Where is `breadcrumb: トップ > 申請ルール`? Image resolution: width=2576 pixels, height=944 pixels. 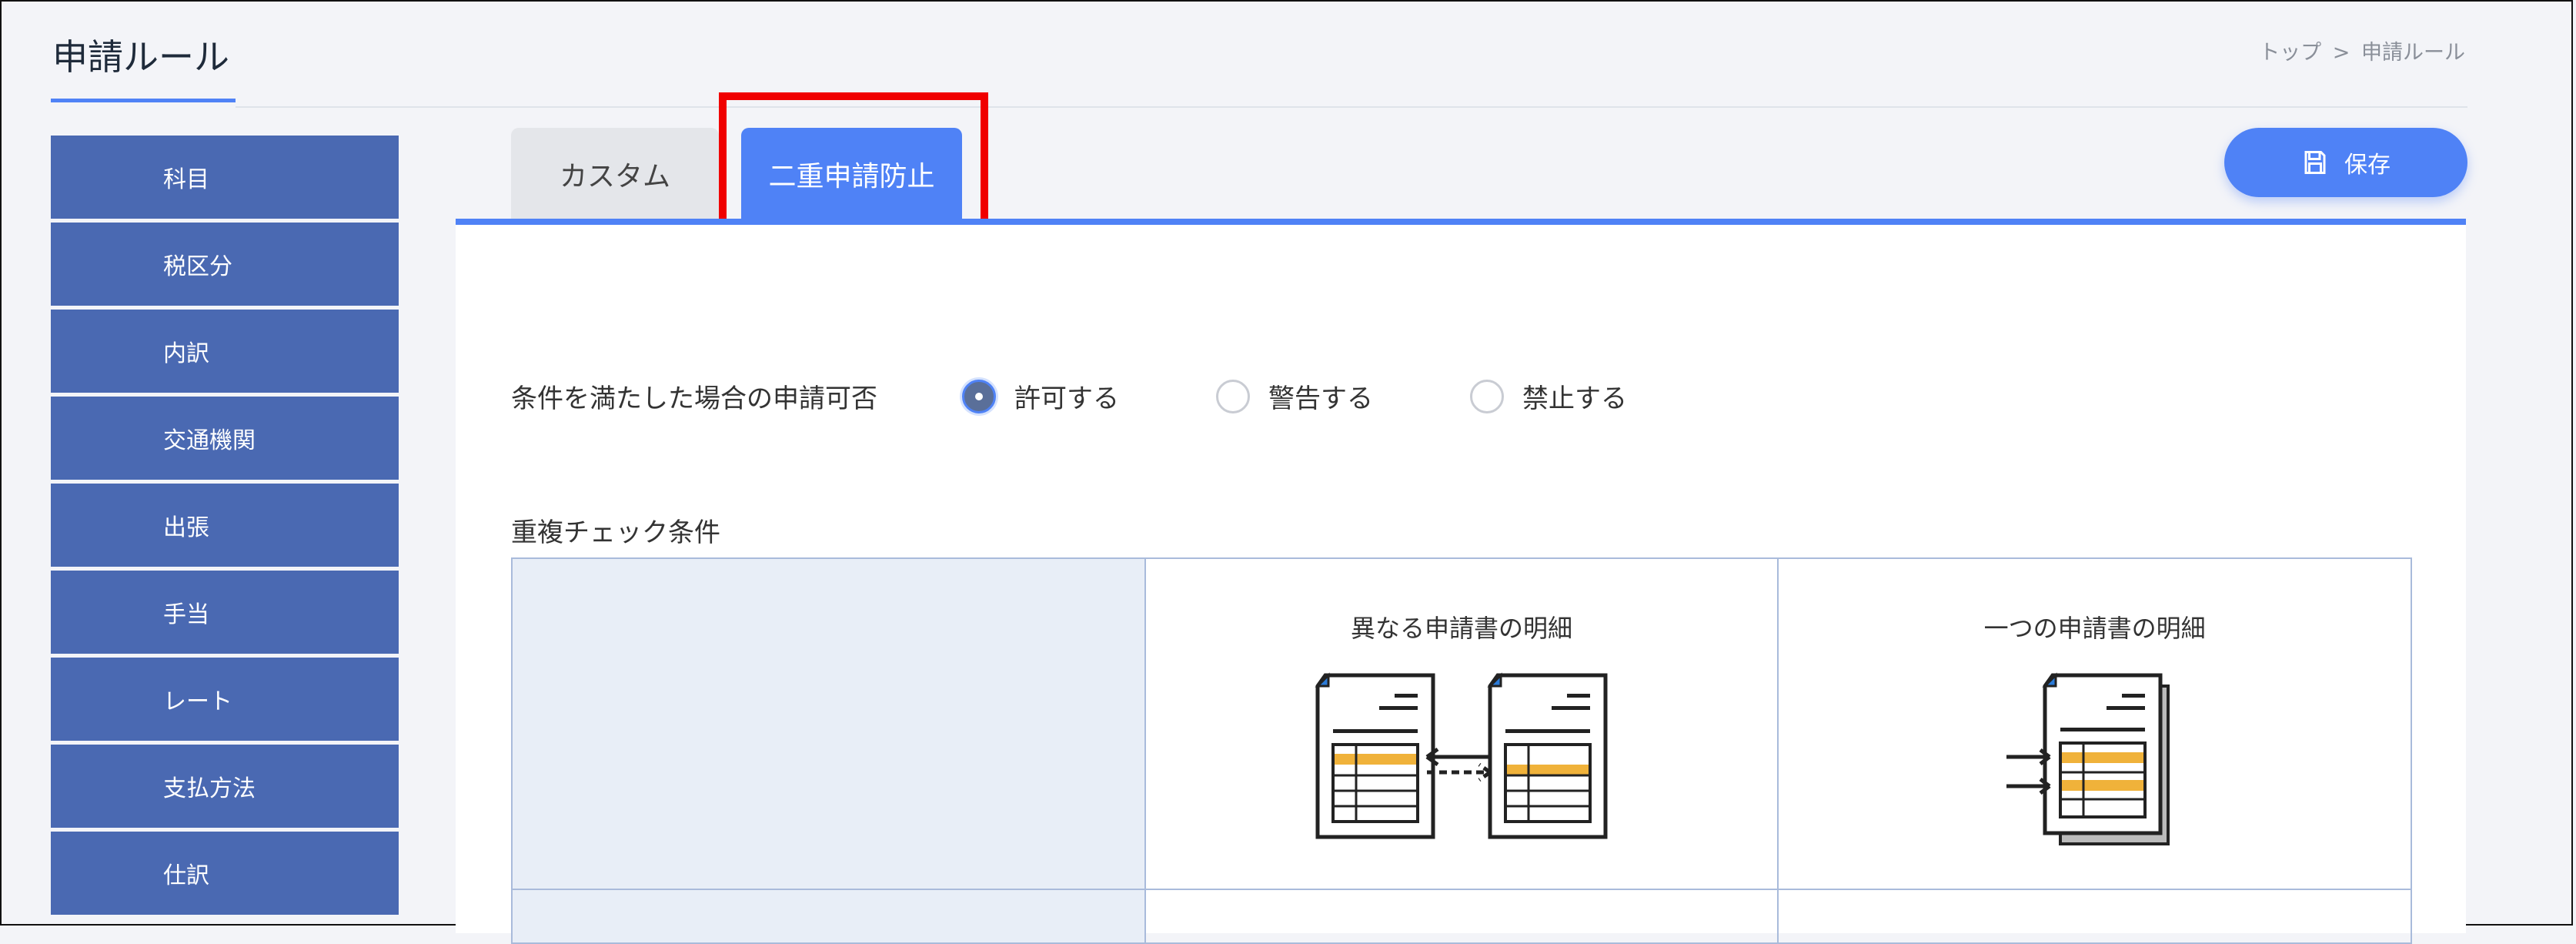 breadcrumb: トップ > 申請ルール is located at coordinates (2359, 50).